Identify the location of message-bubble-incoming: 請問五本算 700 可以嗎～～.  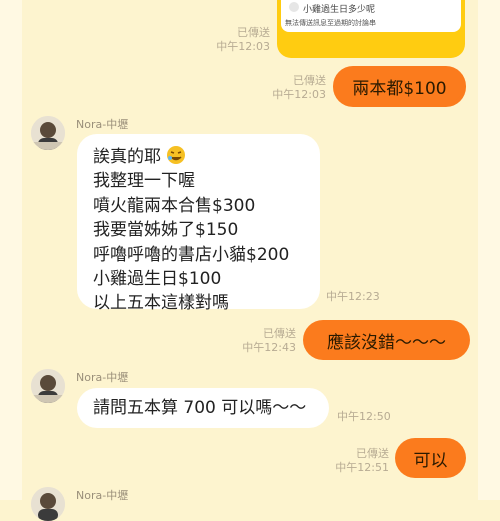
(203, 408).